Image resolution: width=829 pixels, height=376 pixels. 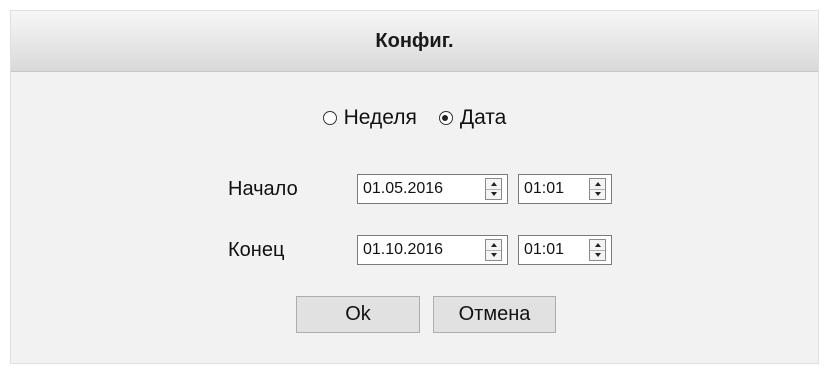 I want to click on end-time-value: 01:01, so click(x=554, y=250).